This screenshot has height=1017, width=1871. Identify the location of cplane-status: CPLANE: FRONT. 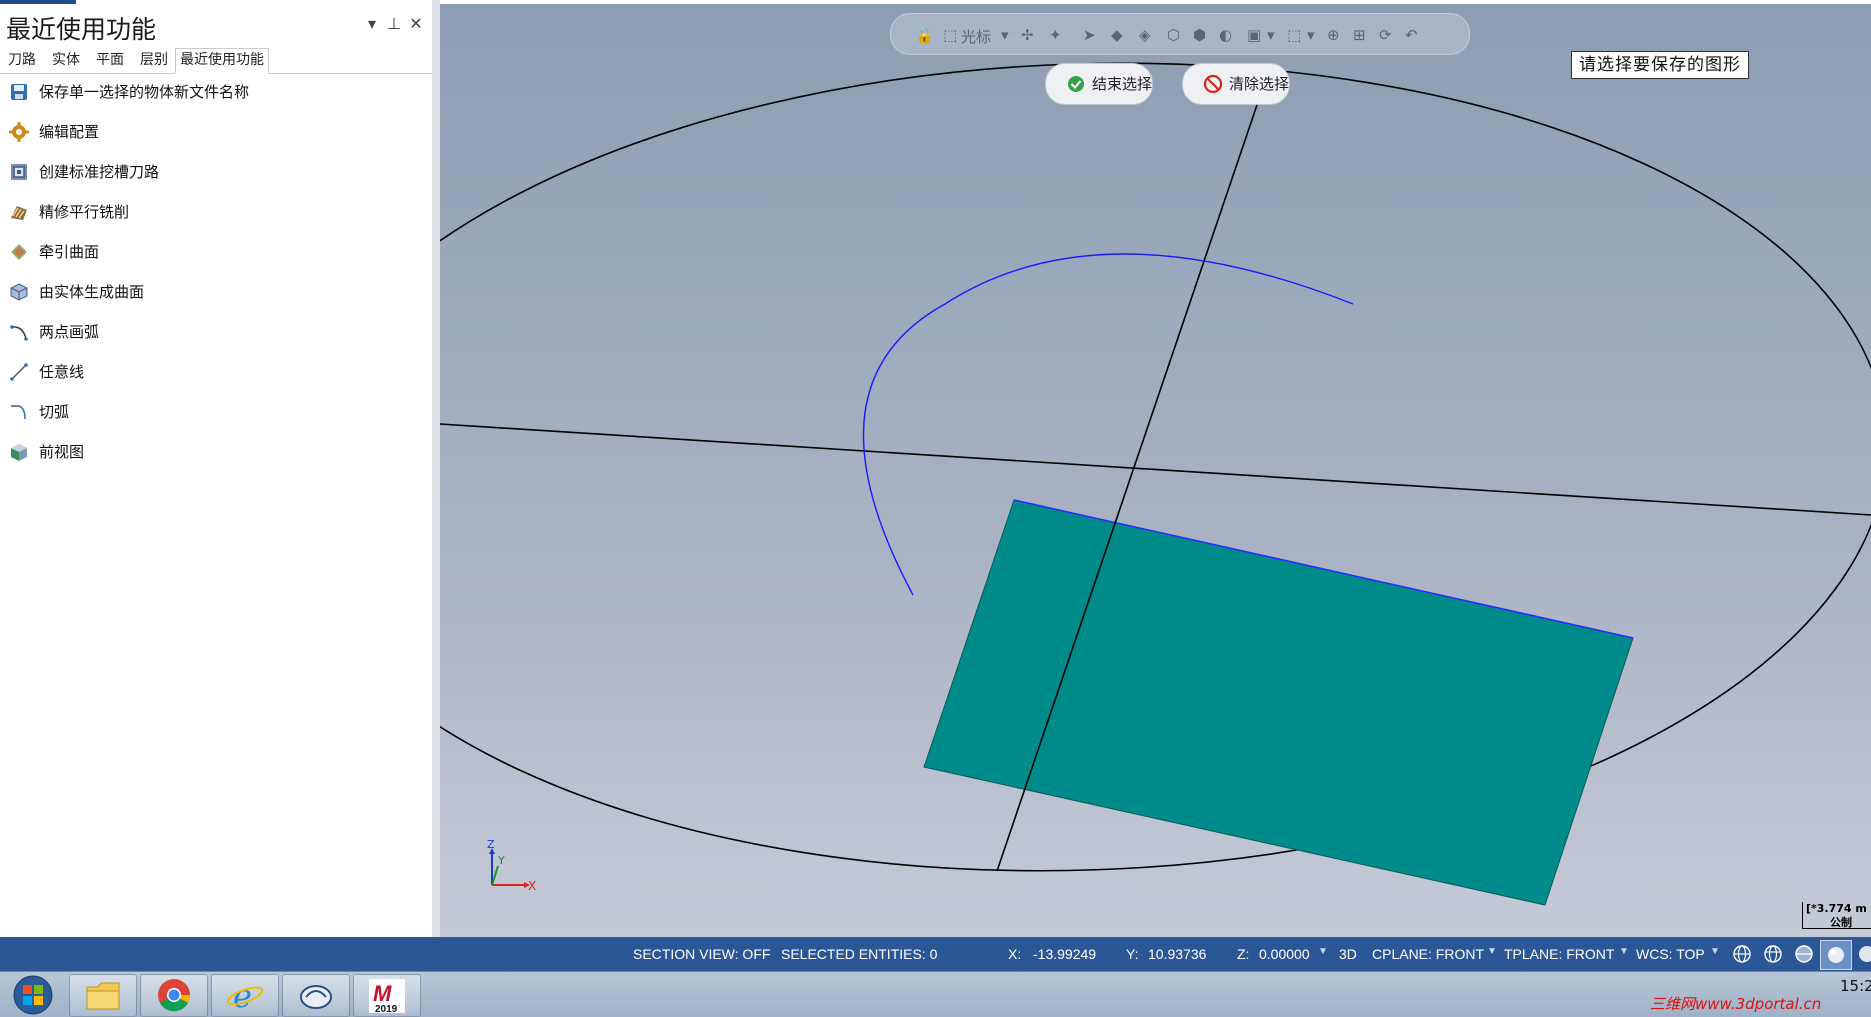
(1428, 954).